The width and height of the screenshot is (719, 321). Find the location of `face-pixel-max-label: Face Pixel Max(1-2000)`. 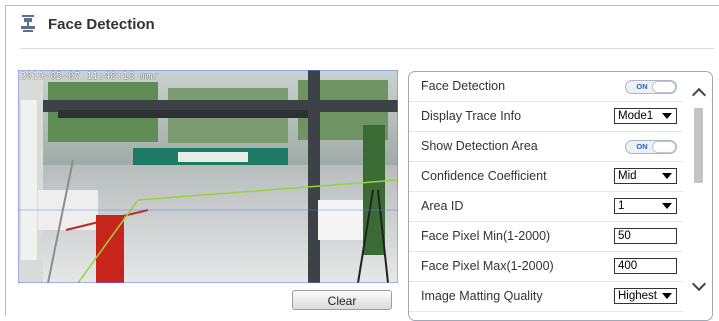

face-pixel-max-label: Face Pixel Max(1-2000) is located at coordinates (487, 266).